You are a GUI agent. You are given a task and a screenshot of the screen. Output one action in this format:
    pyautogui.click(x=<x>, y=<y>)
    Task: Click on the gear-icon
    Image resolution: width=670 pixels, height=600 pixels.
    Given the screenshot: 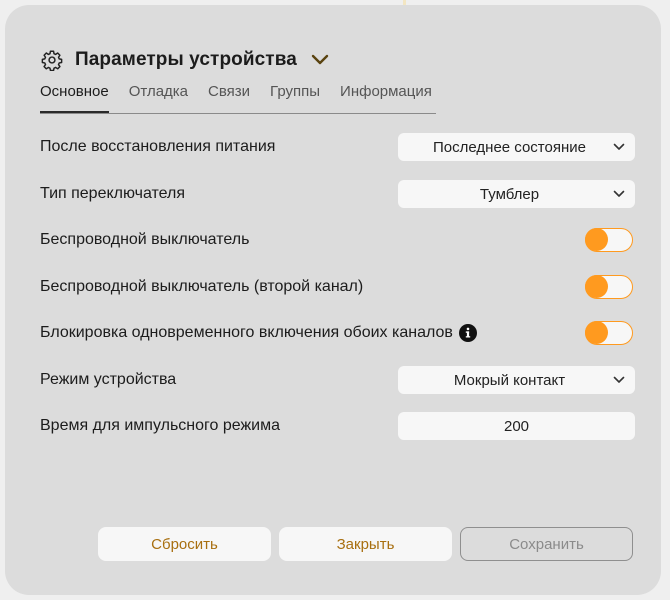 What is the action you would take?
    pyautogui.click(x=52, y=60)
    